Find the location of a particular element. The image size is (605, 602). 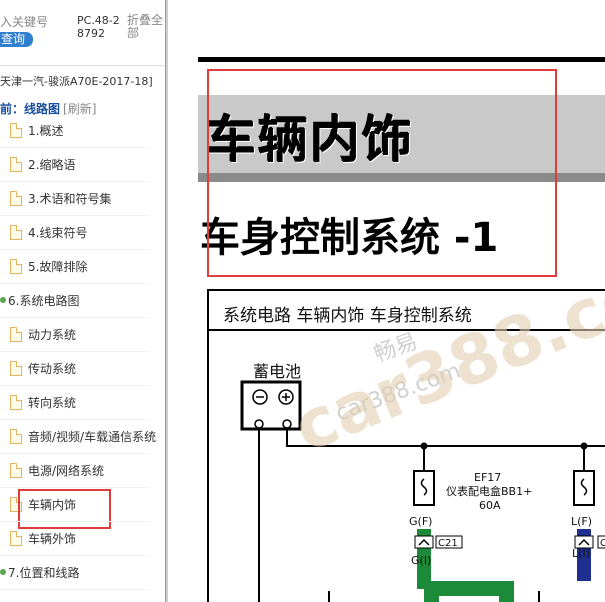

tree-item-label: 传动系统 is located at coordinates (52, 368).